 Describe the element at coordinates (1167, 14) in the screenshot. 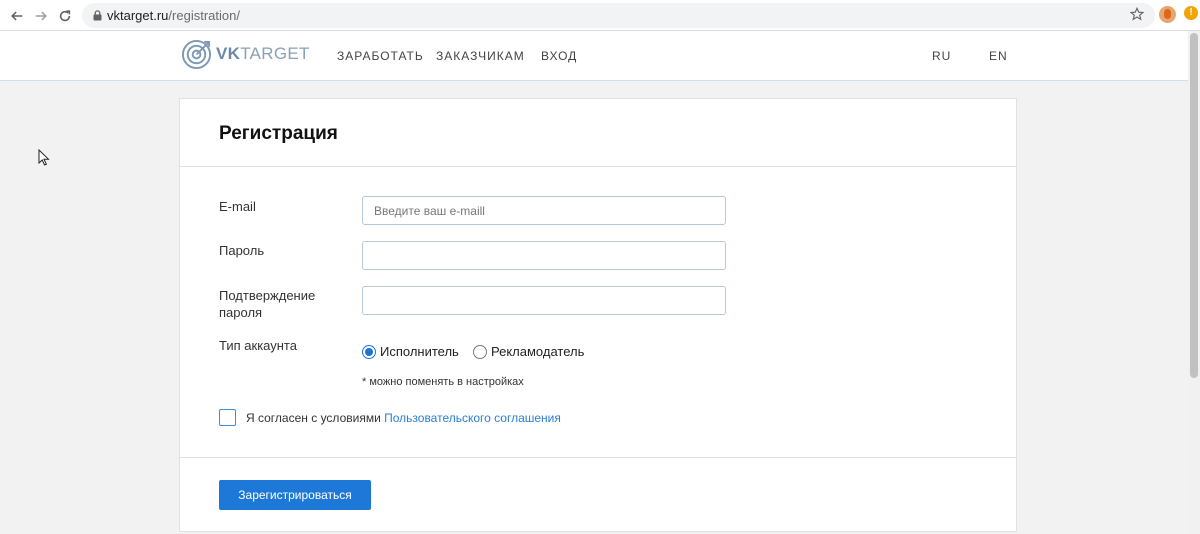

I see `profile-avatar-icon` at that location.